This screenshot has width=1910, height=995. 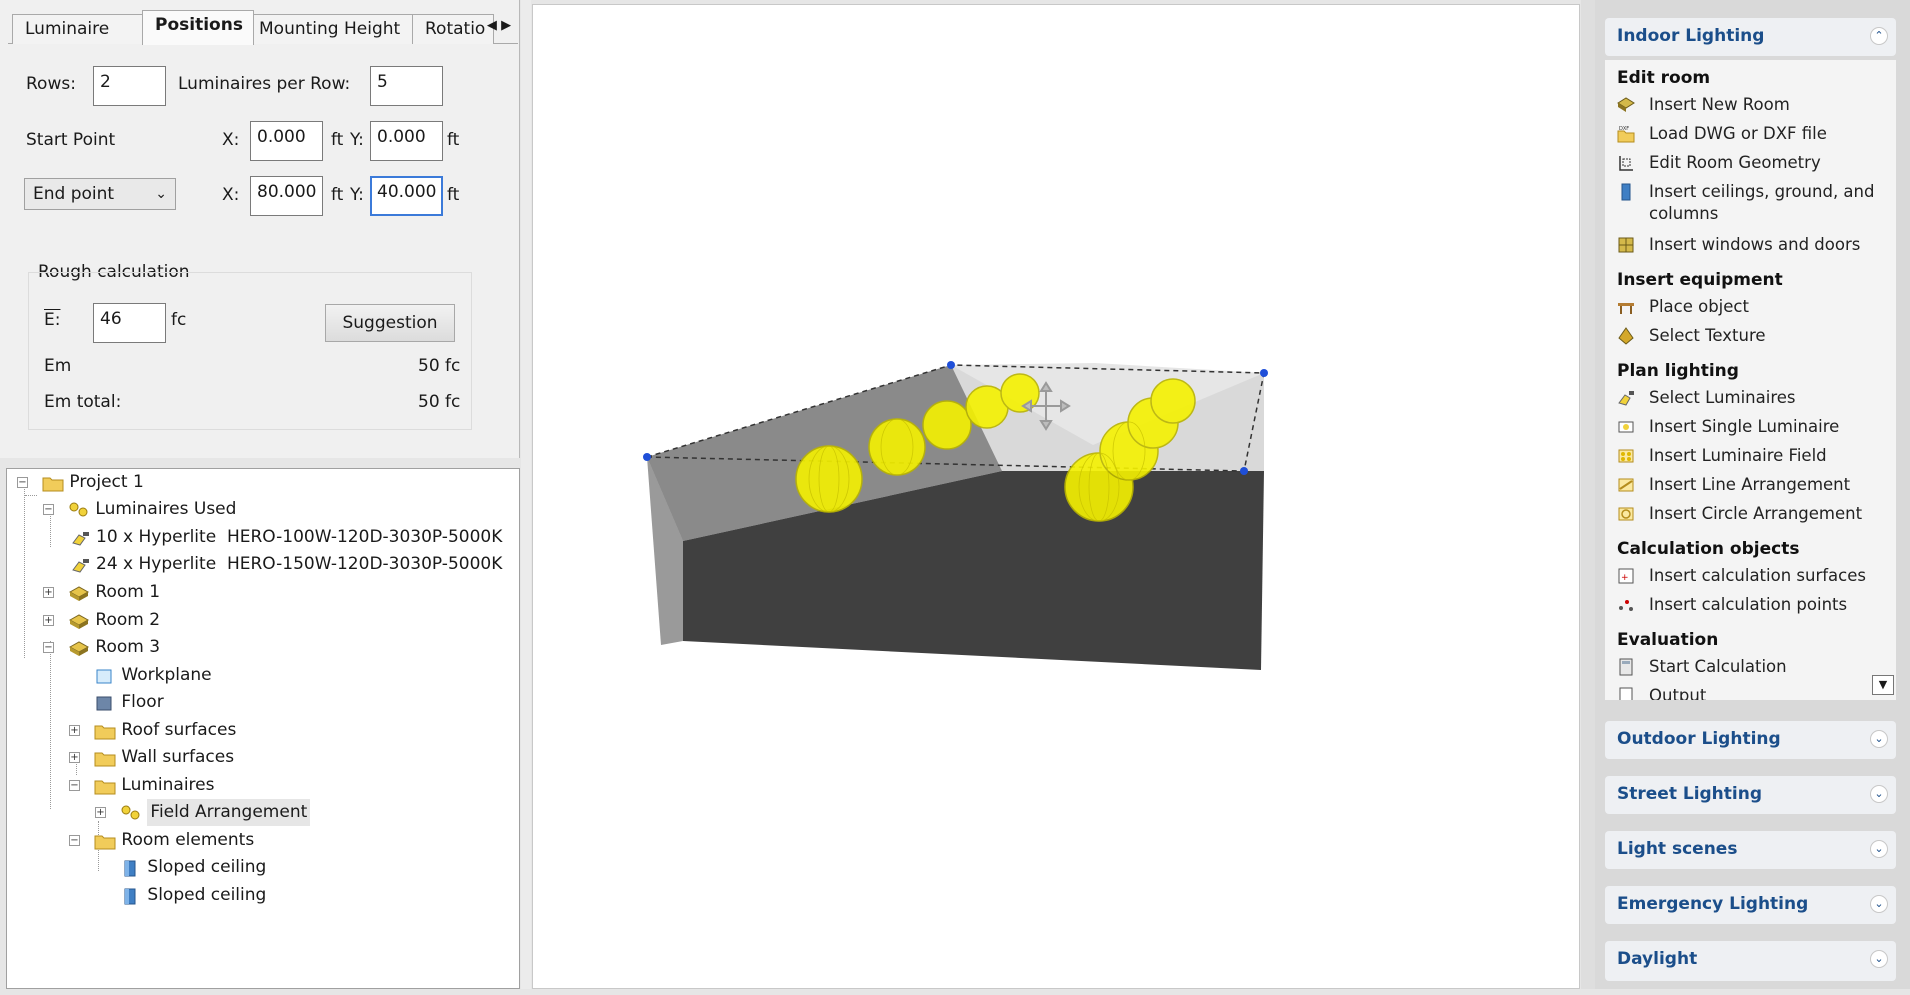 What do you see at coordinates (129, 86) in the screenshot?
I see `rows-input: 2` at bounding box center [129, 86].